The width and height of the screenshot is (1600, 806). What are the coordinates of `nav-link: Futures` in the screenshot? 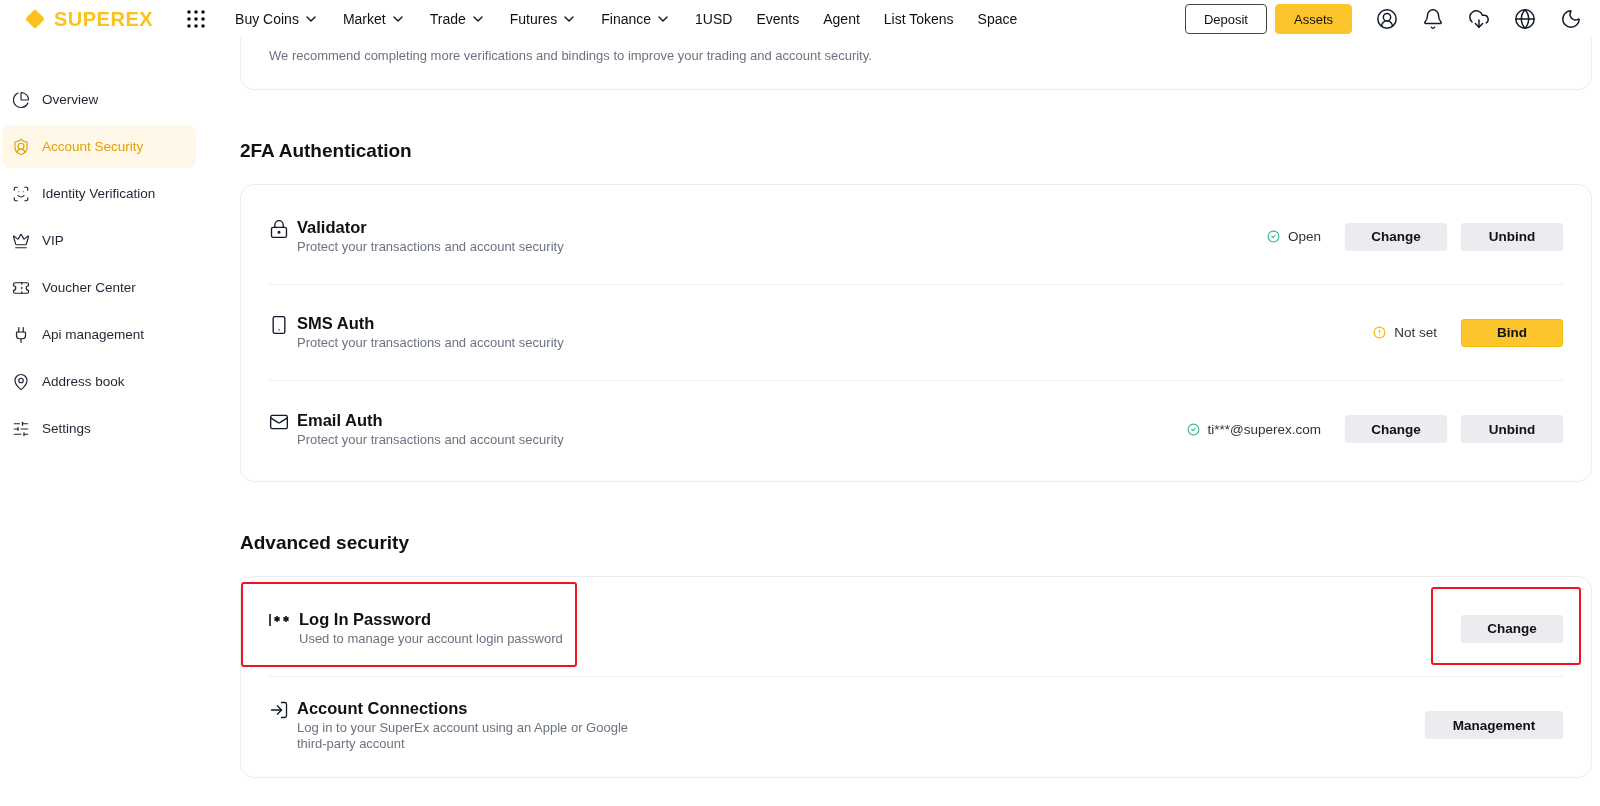 It's located at (543, 19).